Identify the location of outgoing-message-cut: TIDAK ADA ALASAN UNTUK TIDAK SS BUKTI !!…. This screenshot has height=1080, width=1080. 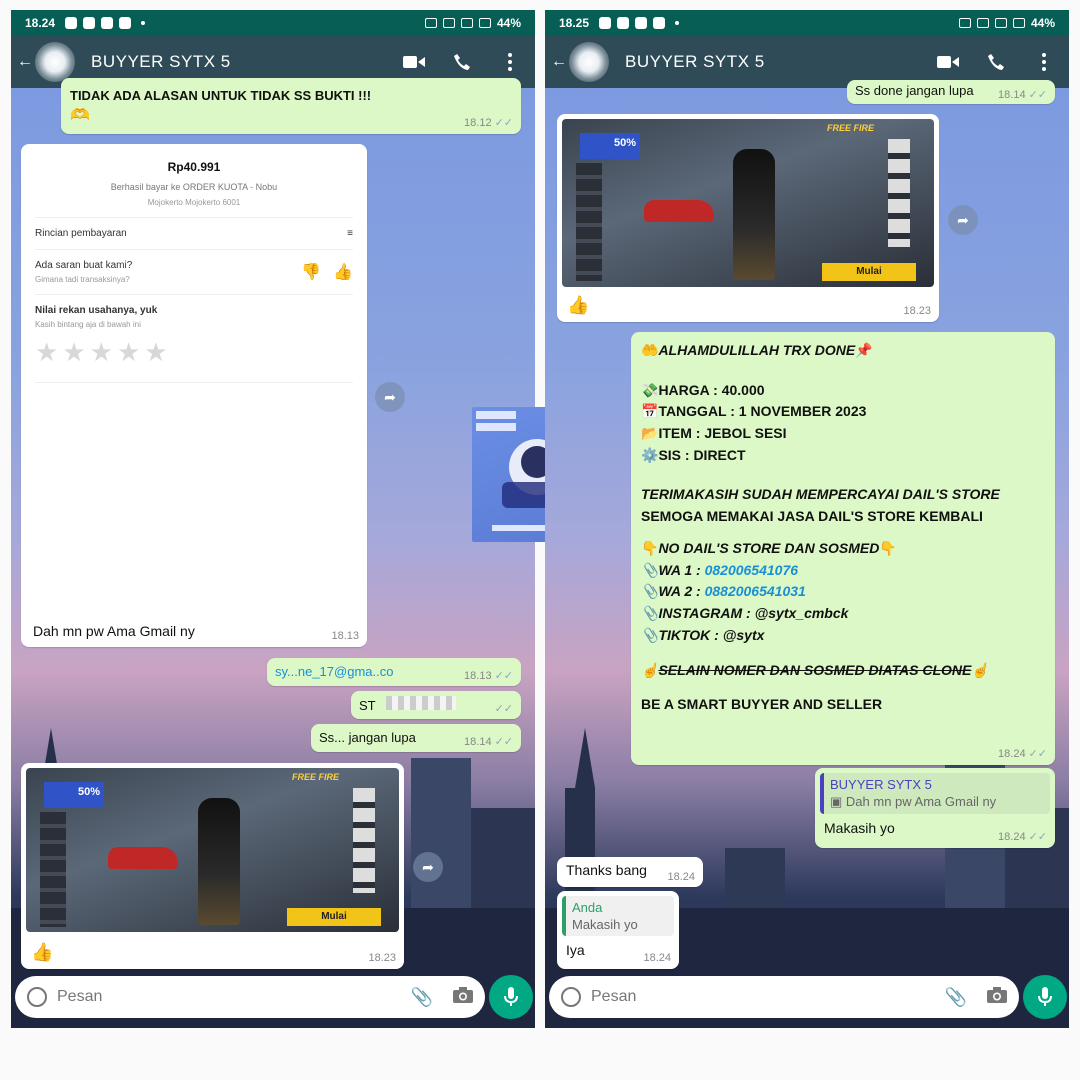
(291, 106).